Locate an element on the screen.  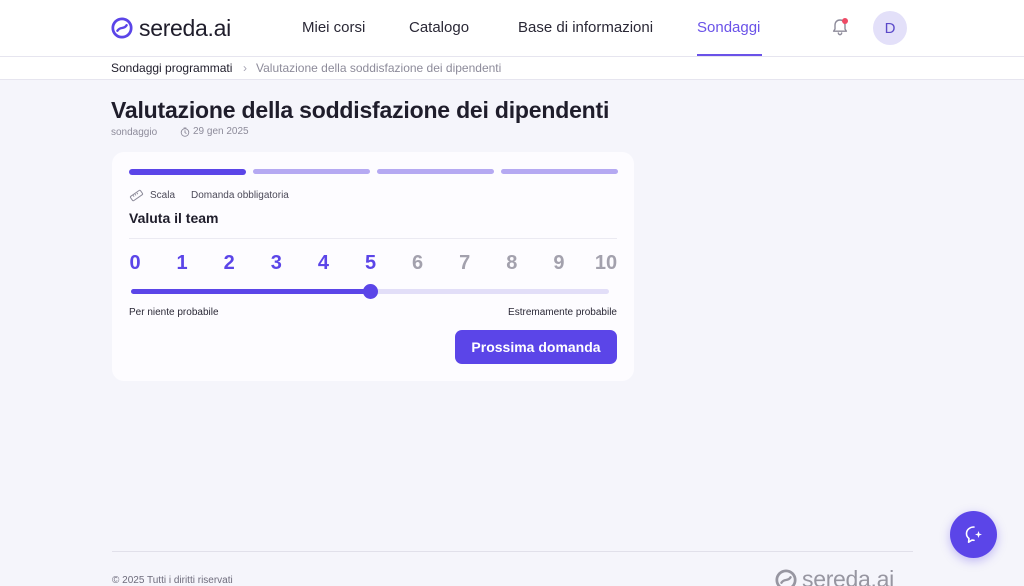
scale-option-8: 8 is located at coordinates (512, 263).